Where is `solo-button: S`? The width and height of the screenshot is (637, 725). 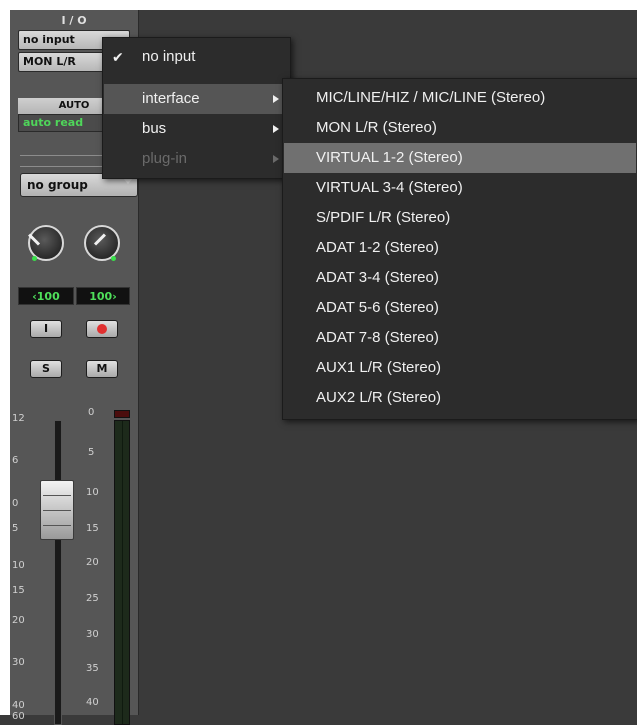
solo-button: S is located at coordinates (46, 369).